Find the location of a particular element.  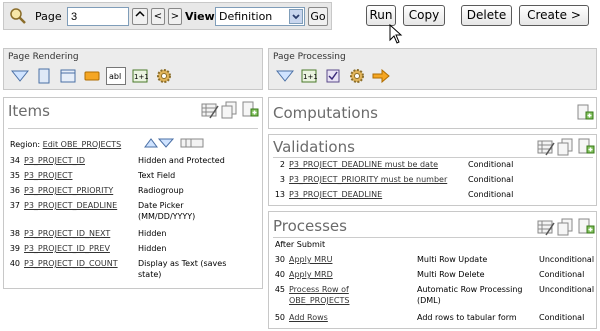

delete-button: Delete is located at coordinates (486, 15).